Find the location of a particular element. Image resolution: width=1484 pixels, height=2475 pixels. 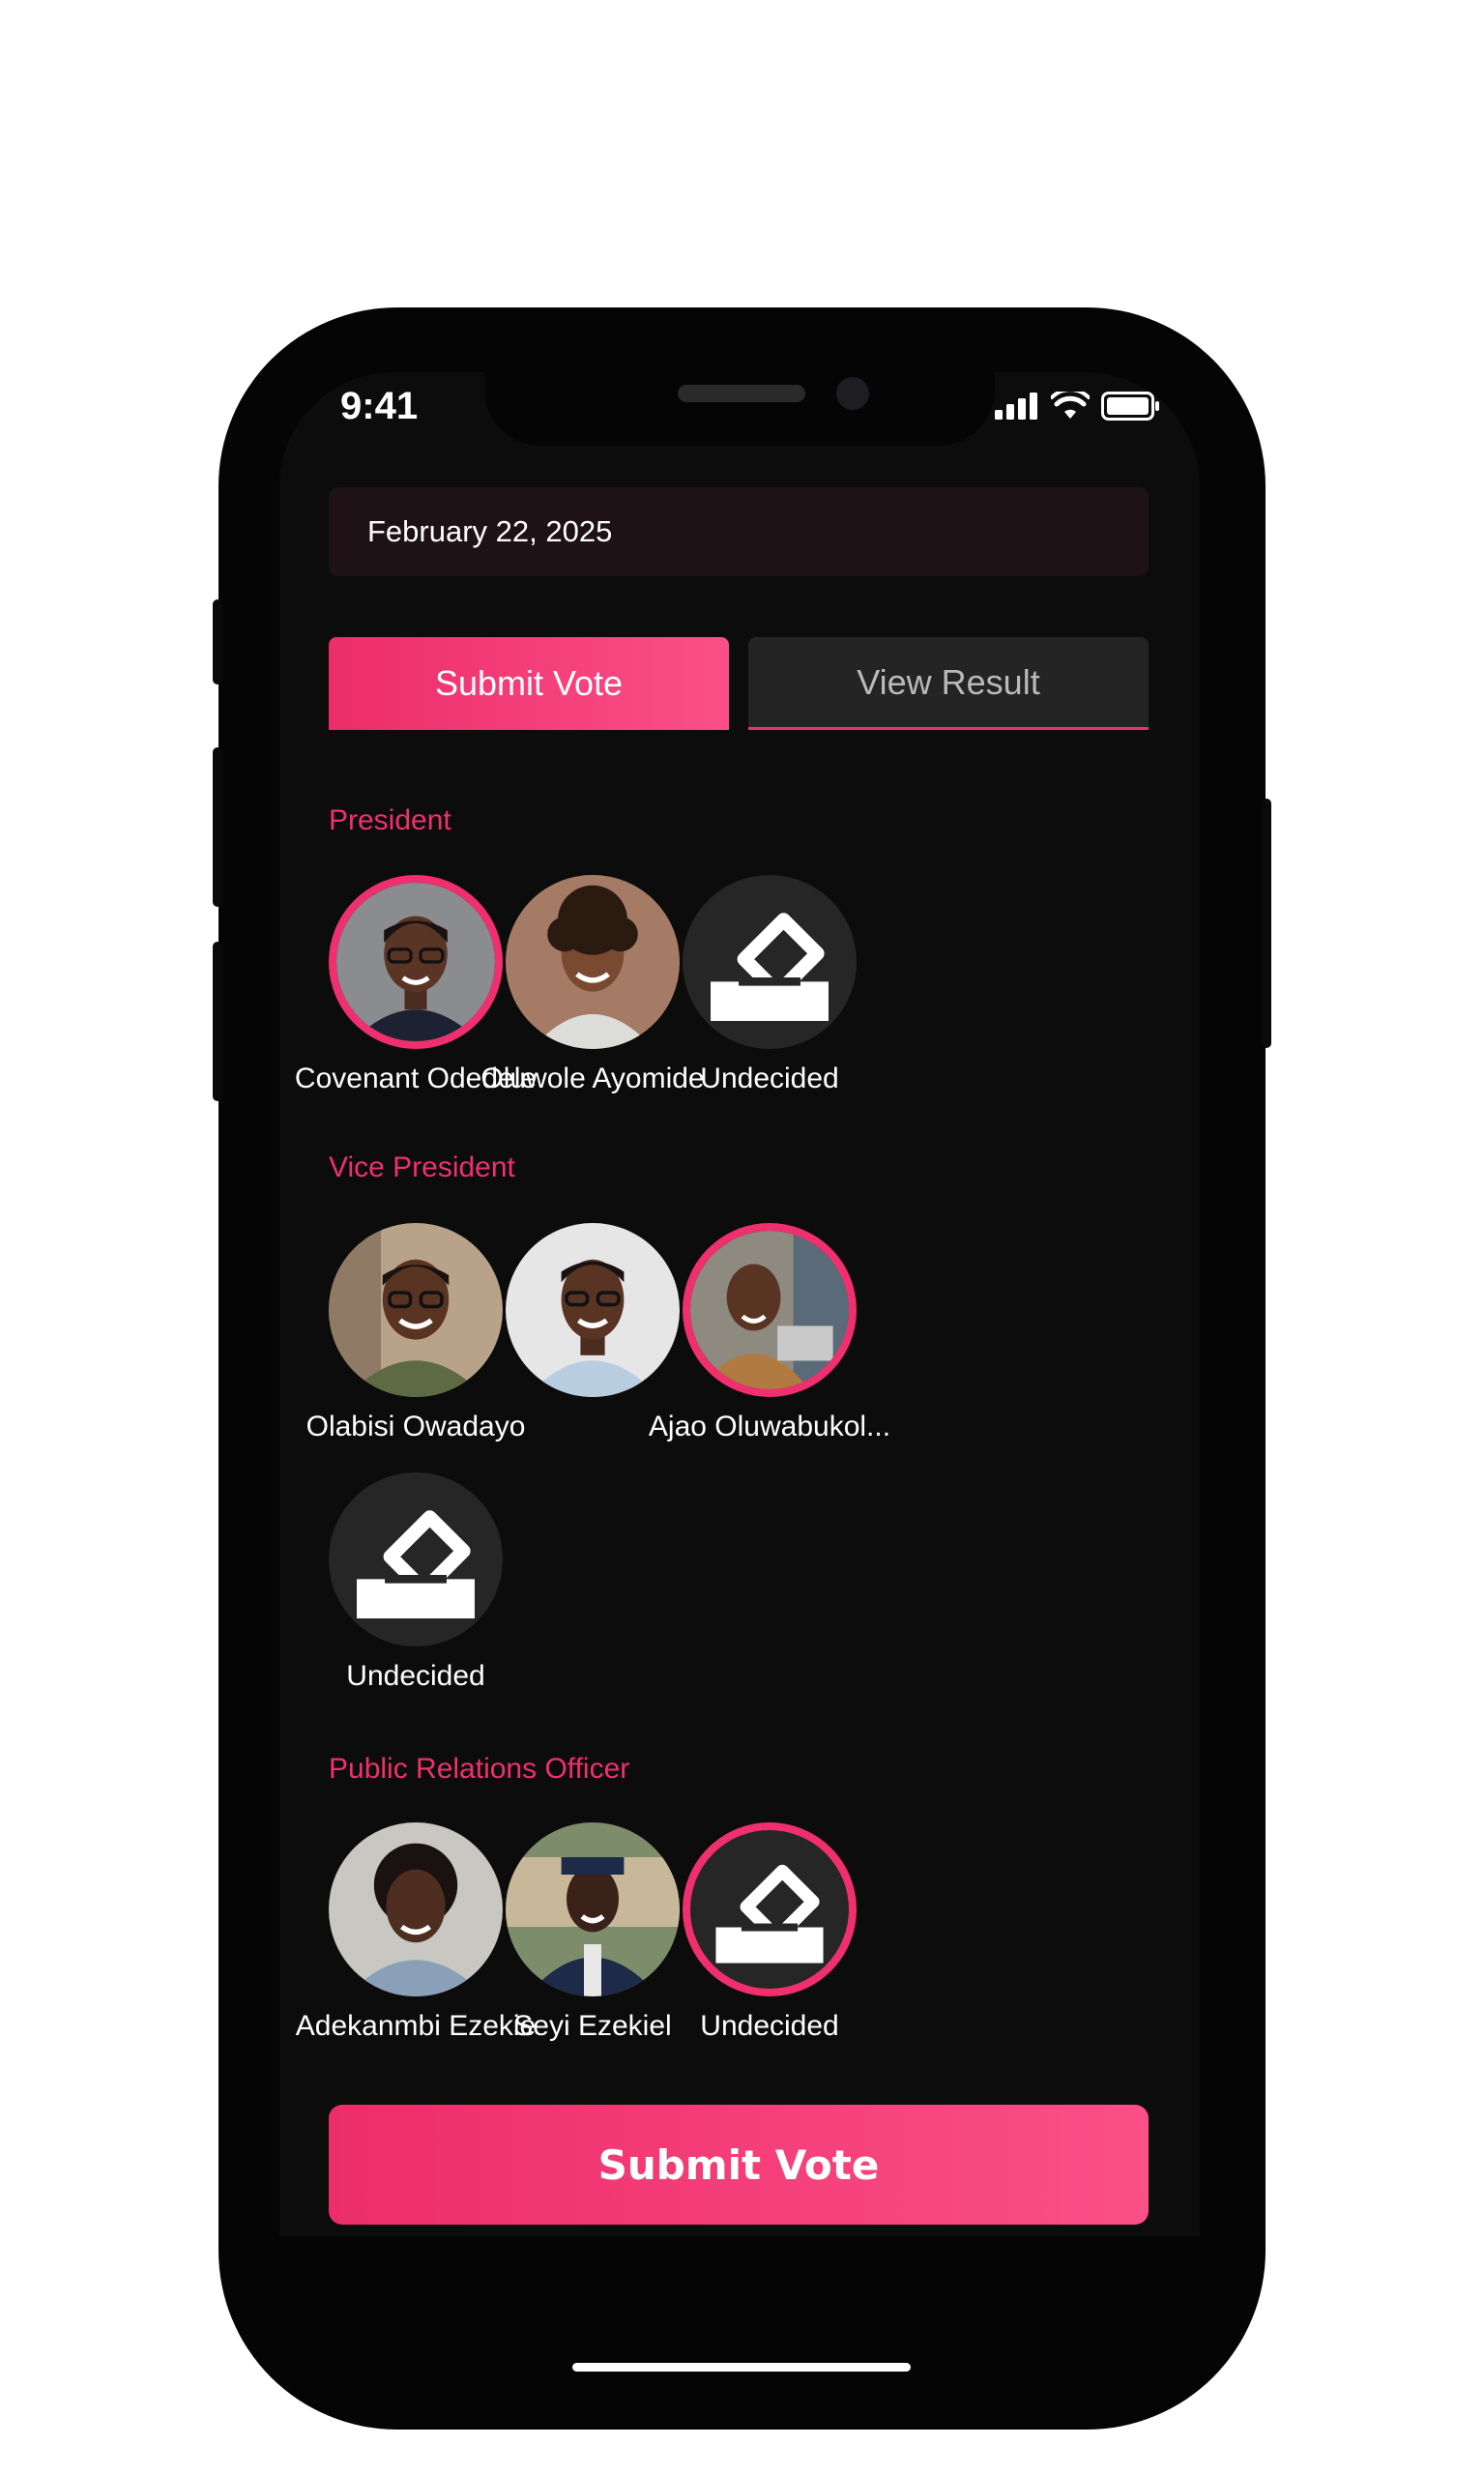

mute-switch is located at coordinates (217, 641).